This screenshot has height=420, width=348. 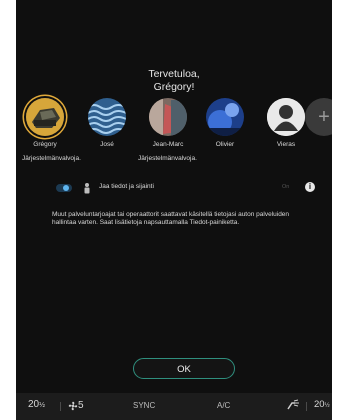 What do you see at coordinates (168, 144) in the screenshot?
I see `profile-name-jean-marc: Jean-Marc` at bounding box center [168, 144].